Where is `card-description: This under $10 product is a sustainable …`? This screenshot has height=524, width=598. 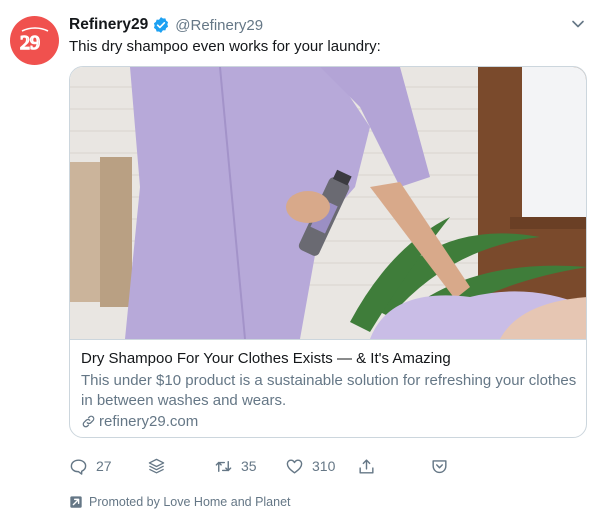 card-description: This under $10 product is a sustainable … is located at coordinates (331, 391).